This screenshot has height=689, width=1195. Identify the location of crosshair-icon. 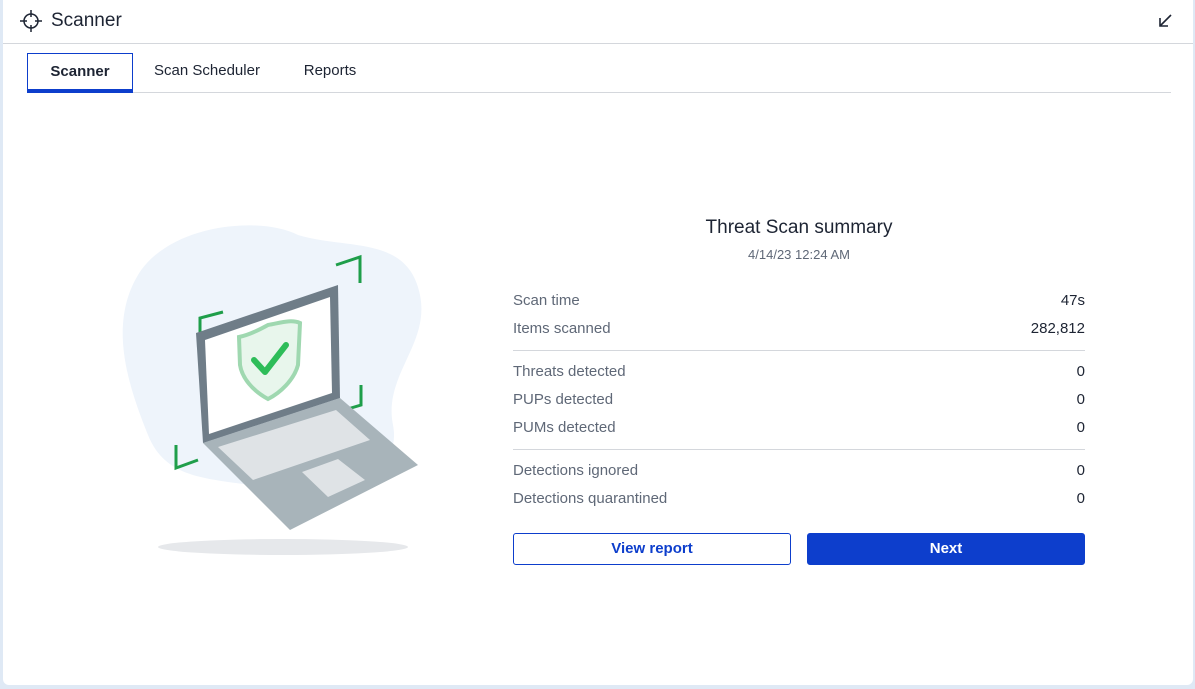
(31, 21).